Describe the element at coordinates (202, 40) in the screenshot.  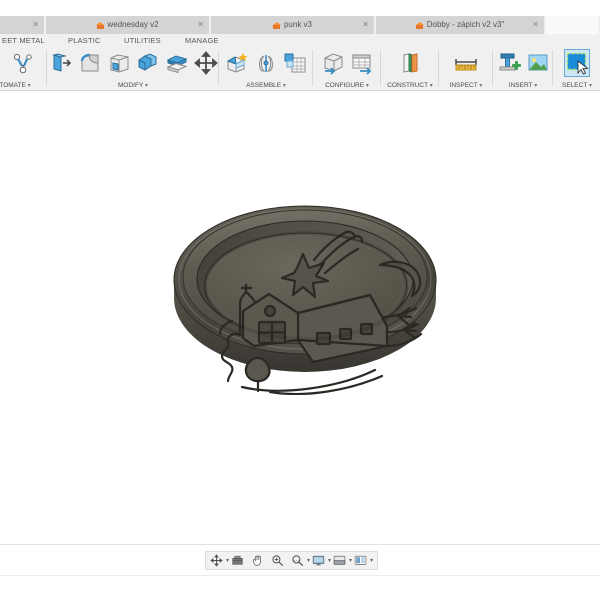
I see `ribbon-menu-manage: MANAGE` at that location.